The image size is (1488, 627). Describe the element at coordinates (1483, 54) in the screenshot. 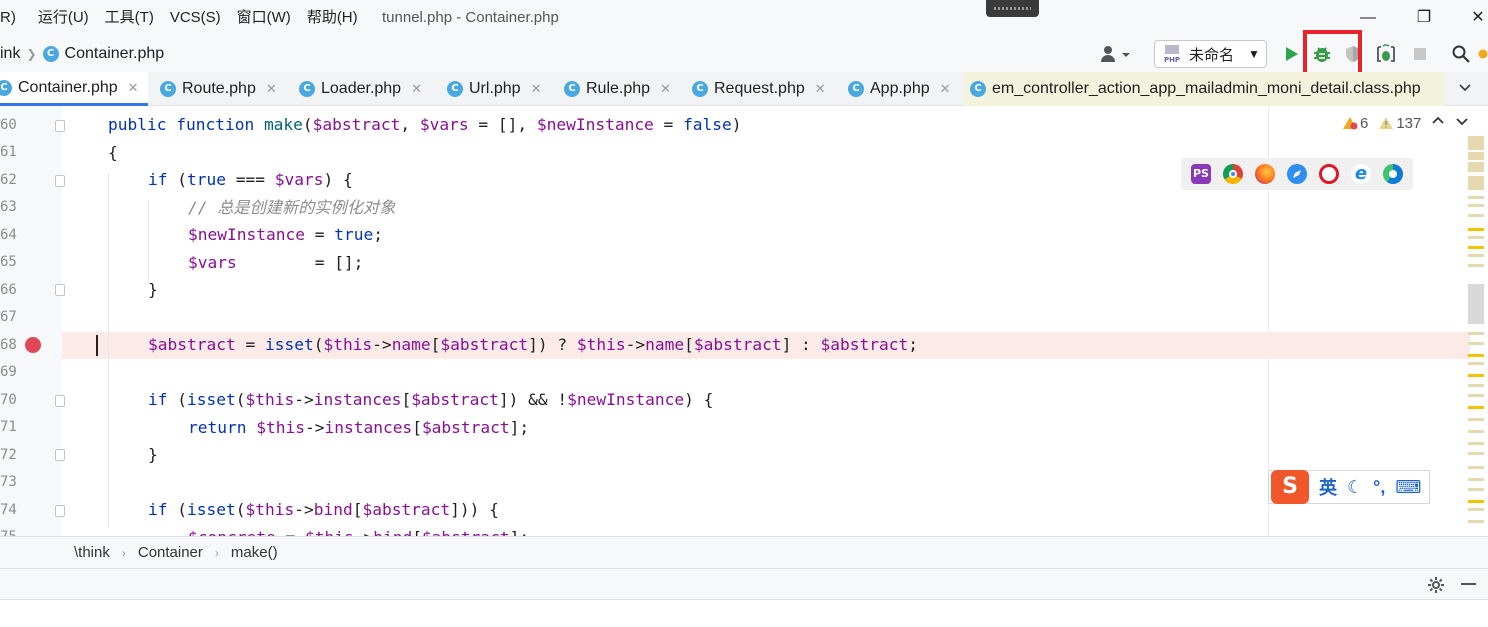

I see `update-icon` at that location.